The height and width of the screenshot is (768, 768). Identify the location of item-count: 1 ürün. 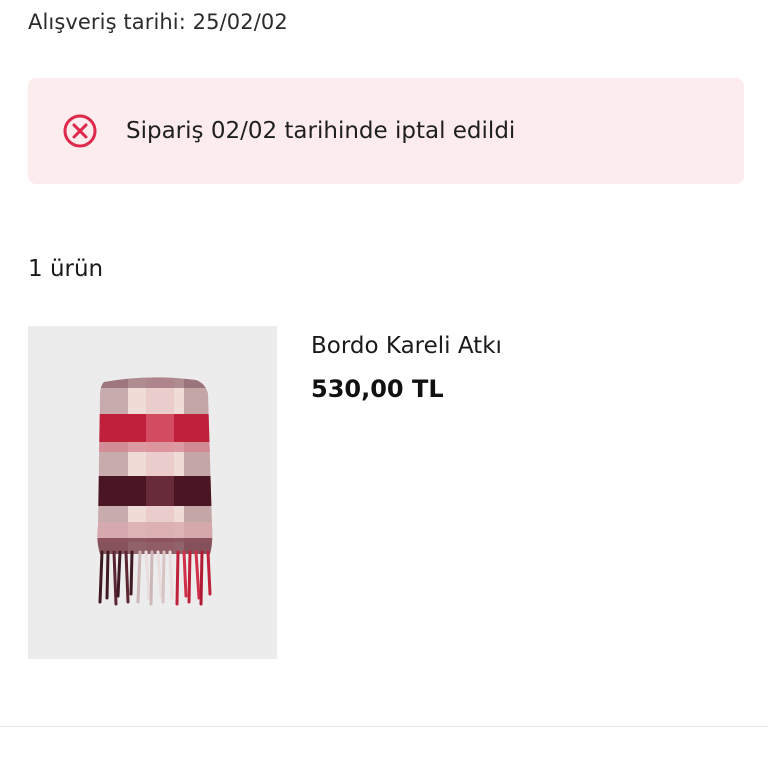
(66, 269).